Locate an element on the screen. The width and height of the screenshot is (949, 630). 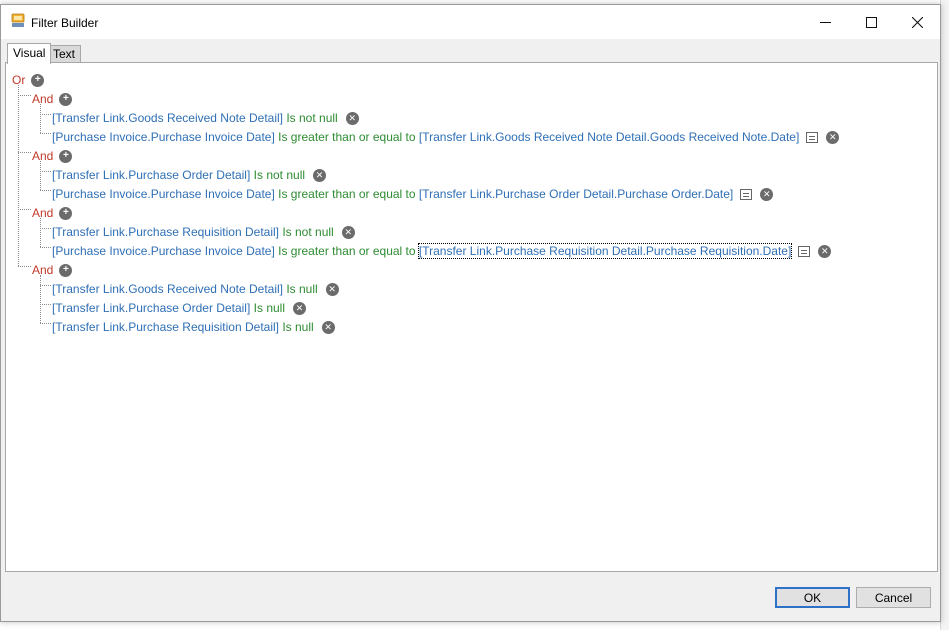
window-title: Filter Builder is located at coordinates (65, 23).